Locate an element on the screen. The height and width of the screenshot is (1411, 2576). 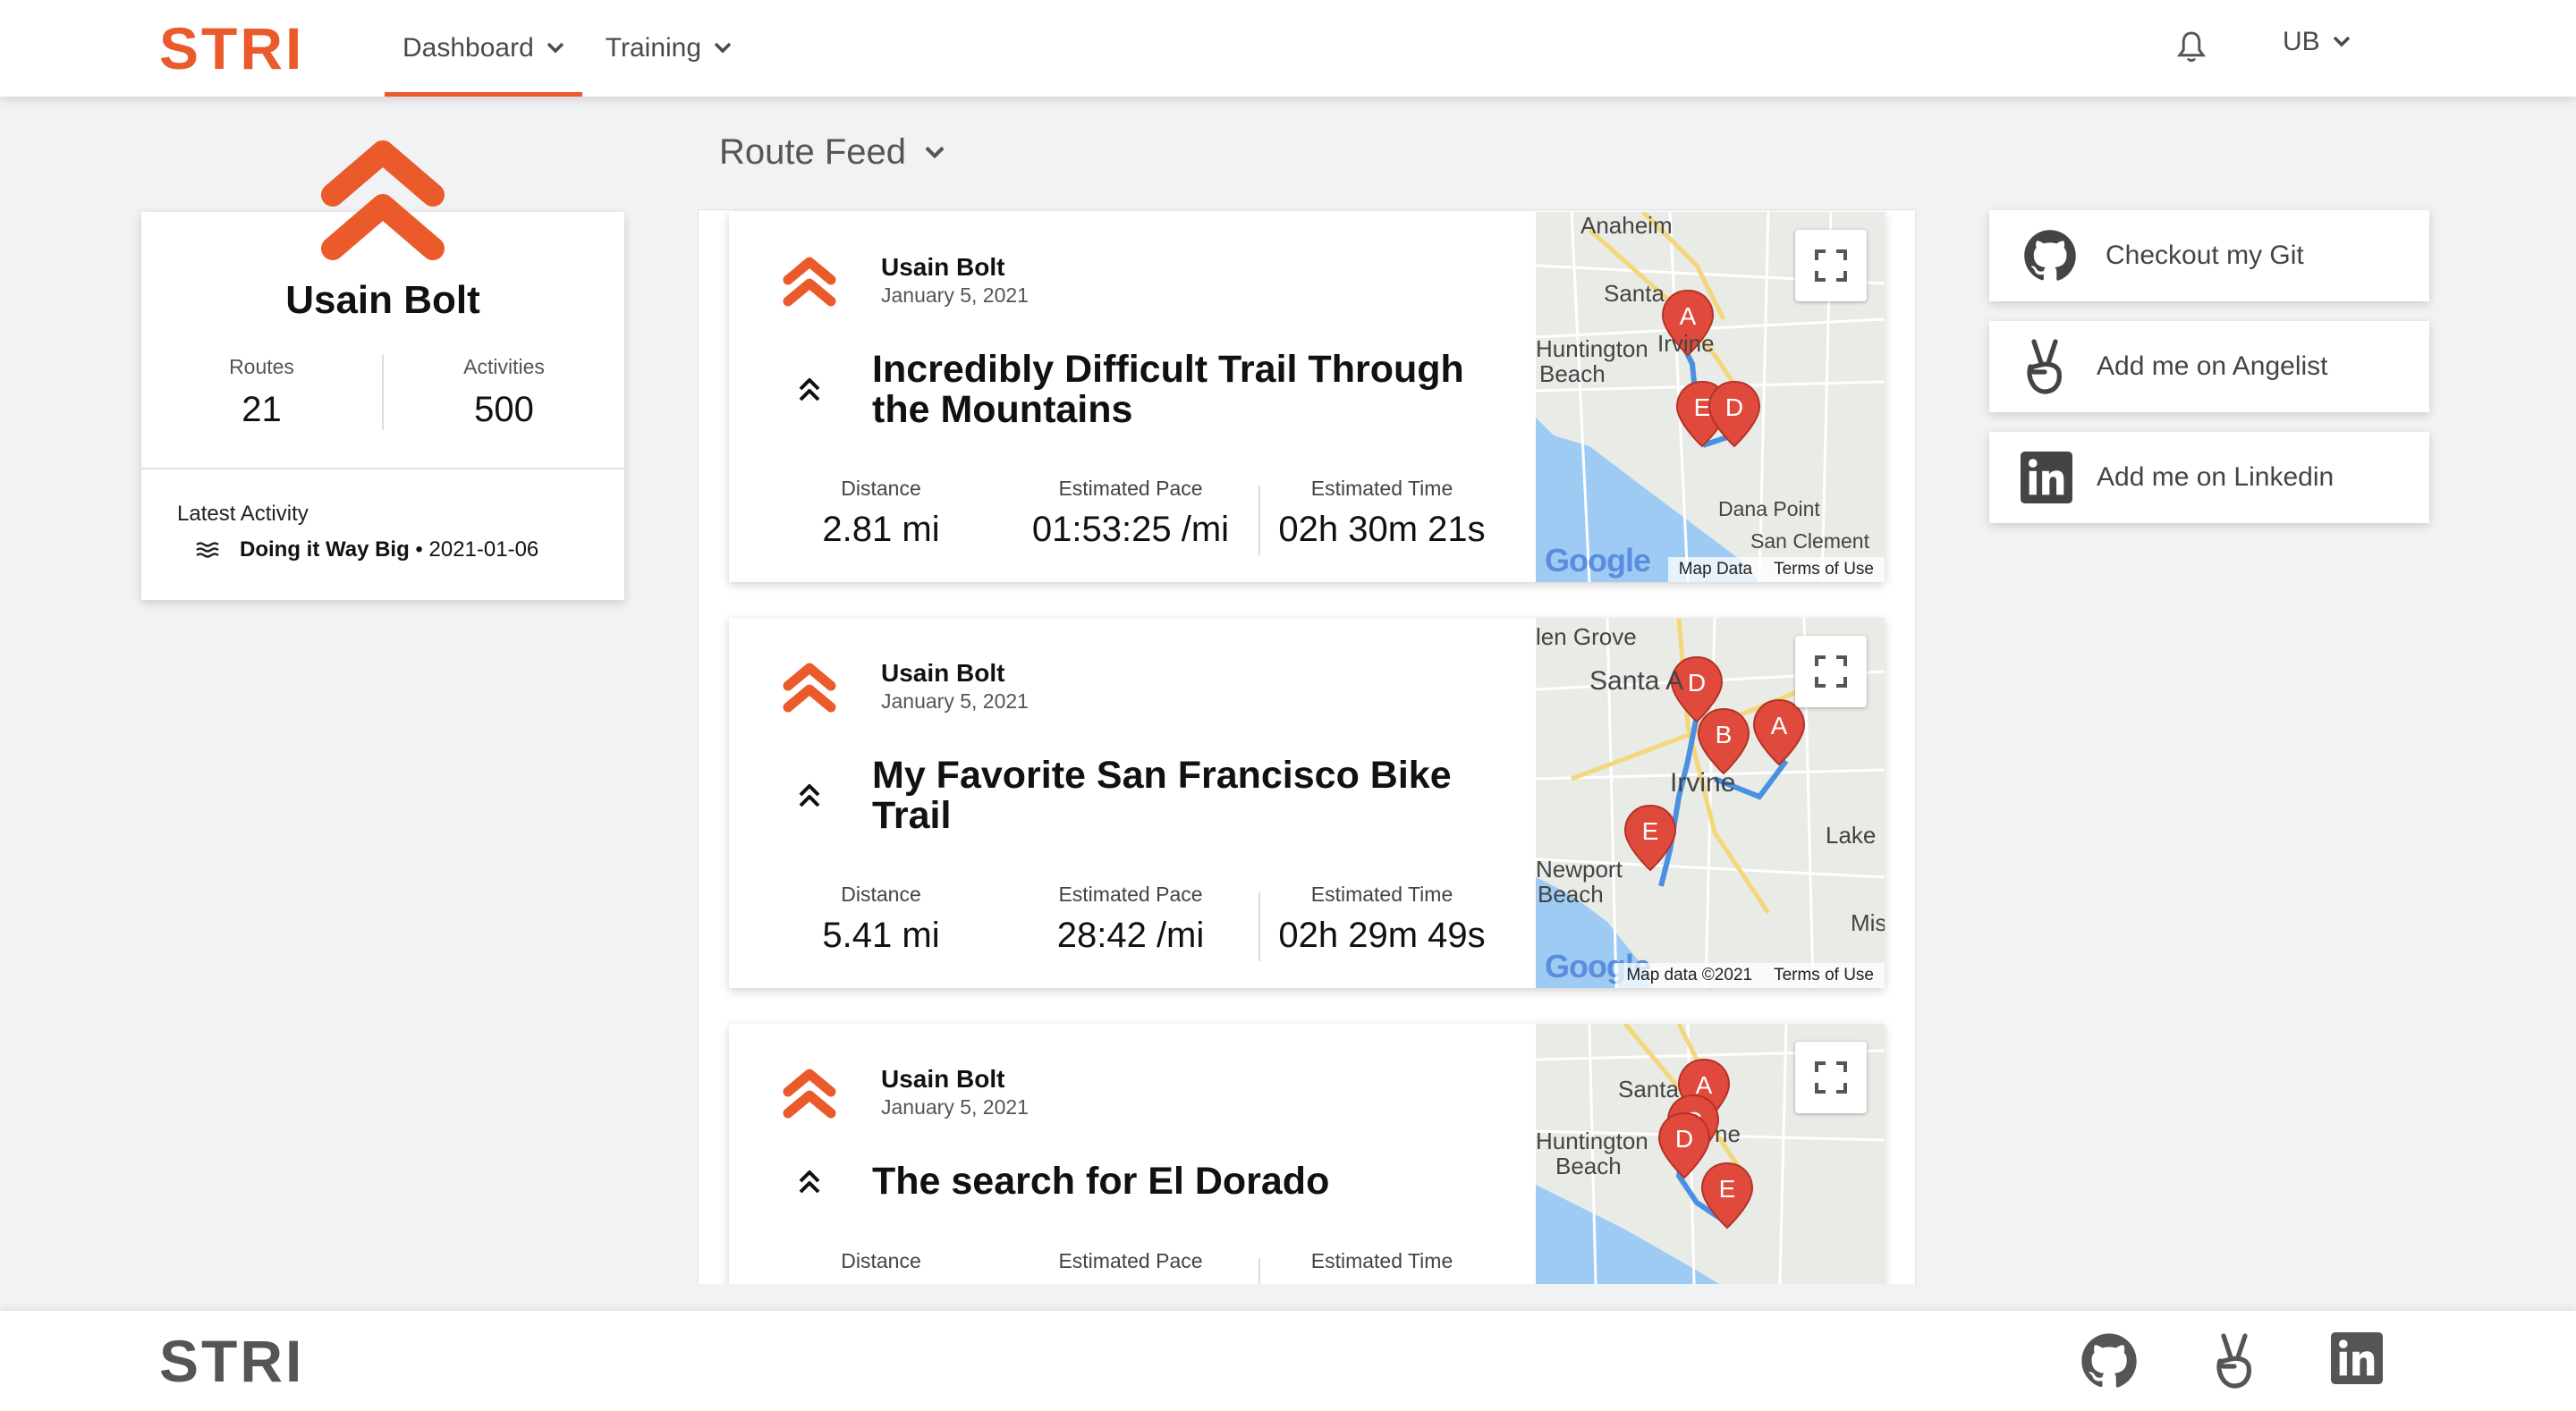
map-footer-links: Map data ©2021 Terms of Use is located at coordinates (1750, 975).